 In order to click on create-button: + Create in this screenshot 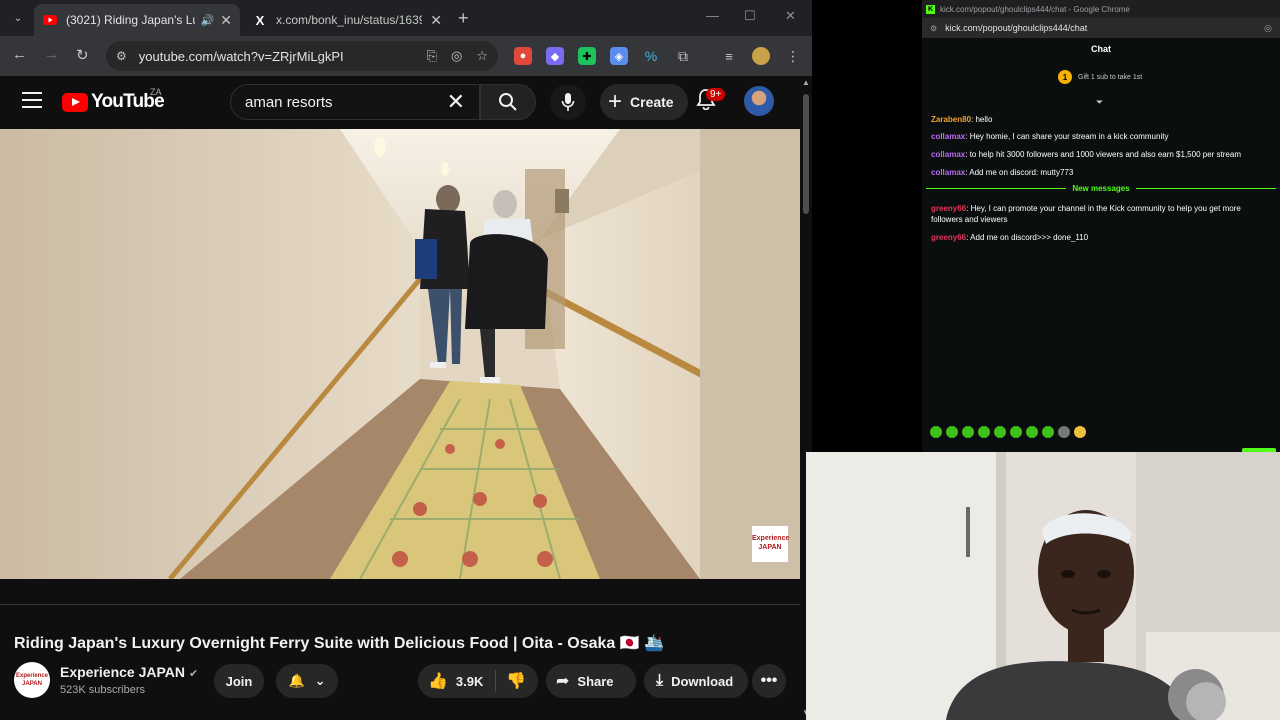, I will do `click(644, 102)`.